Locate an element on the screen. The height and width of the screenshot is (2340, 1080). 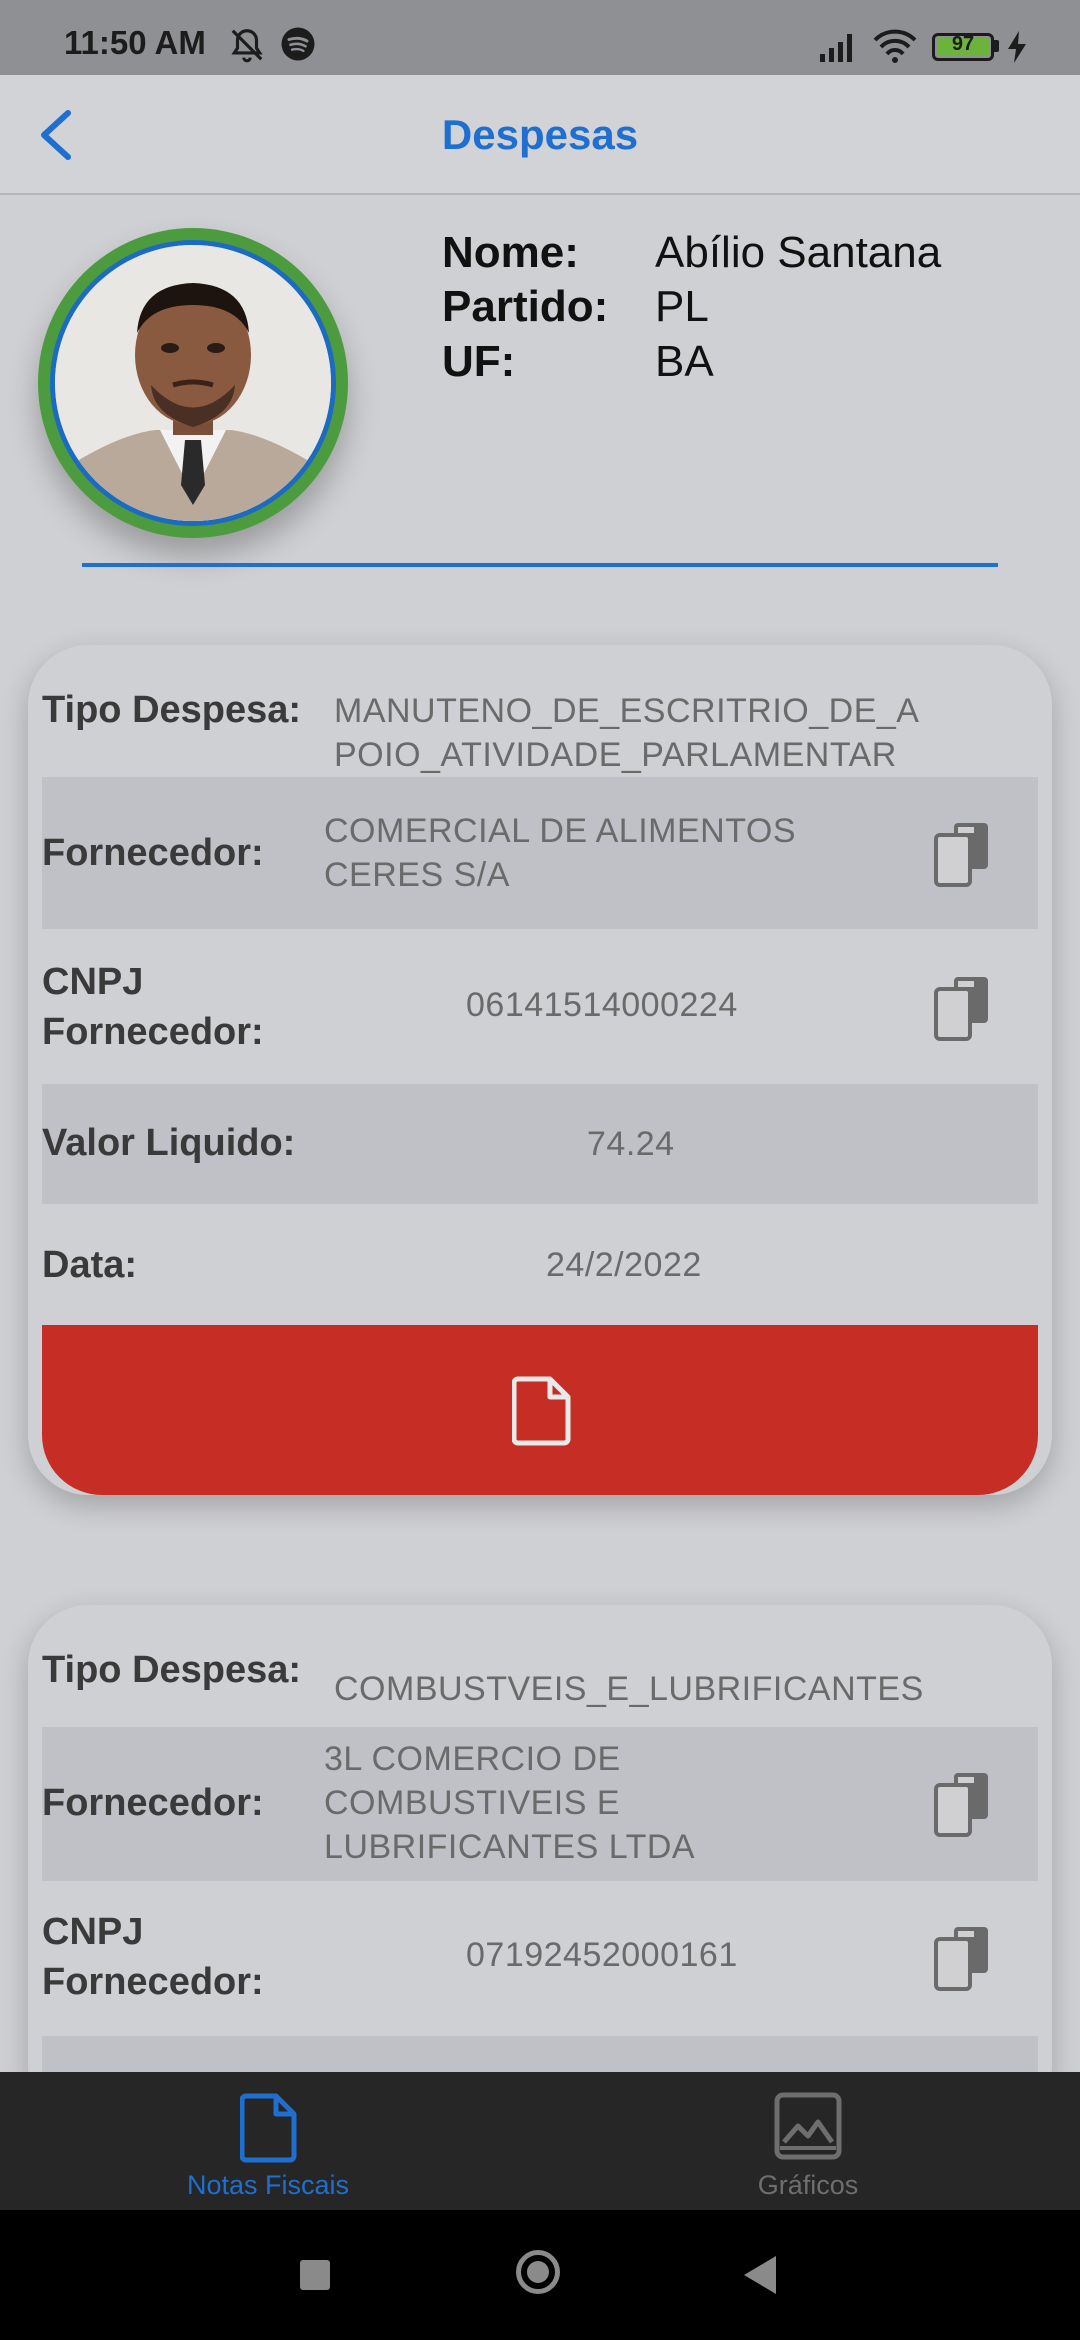
chart-image-icon is located at coordinates (808, 2126).